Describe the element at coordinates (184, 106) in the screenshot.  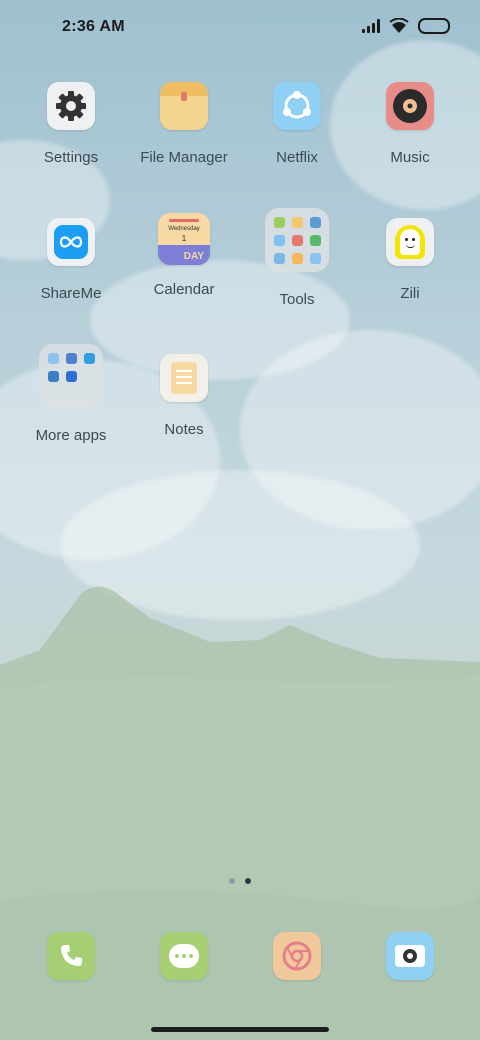
I see `folder-icon` at that location.